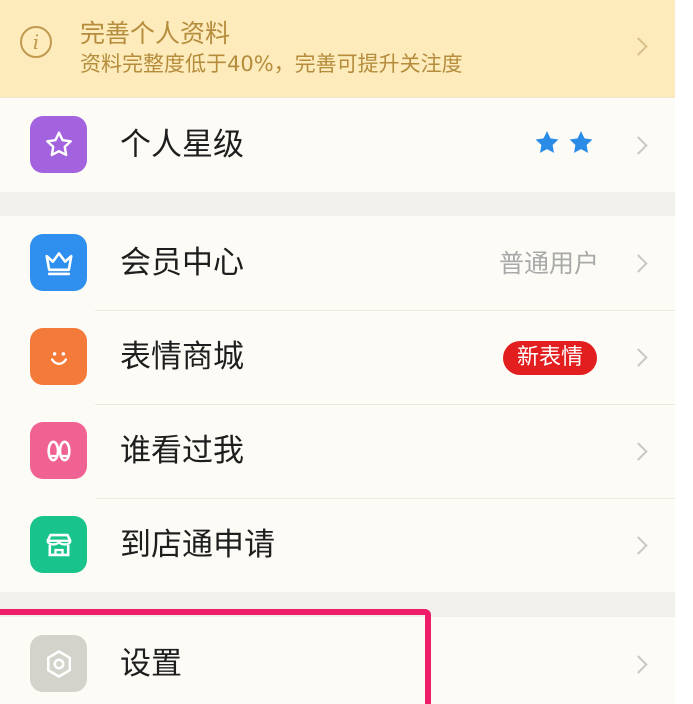 The width and height of the screenshot is (693, 704). Describe the element at coordinates (58, 262) in the screenshot. I see `crown-icon` at that location.